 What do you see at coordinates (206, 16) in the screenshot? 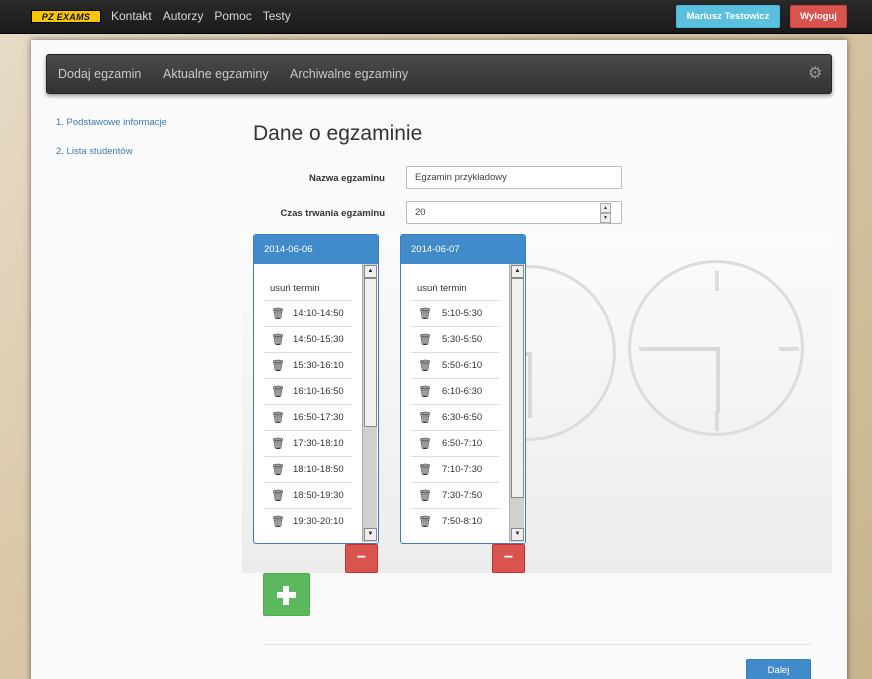
I see `top-nav: Kontakt Autorzy Pomoc Testy` at bounding box center [206, 16].